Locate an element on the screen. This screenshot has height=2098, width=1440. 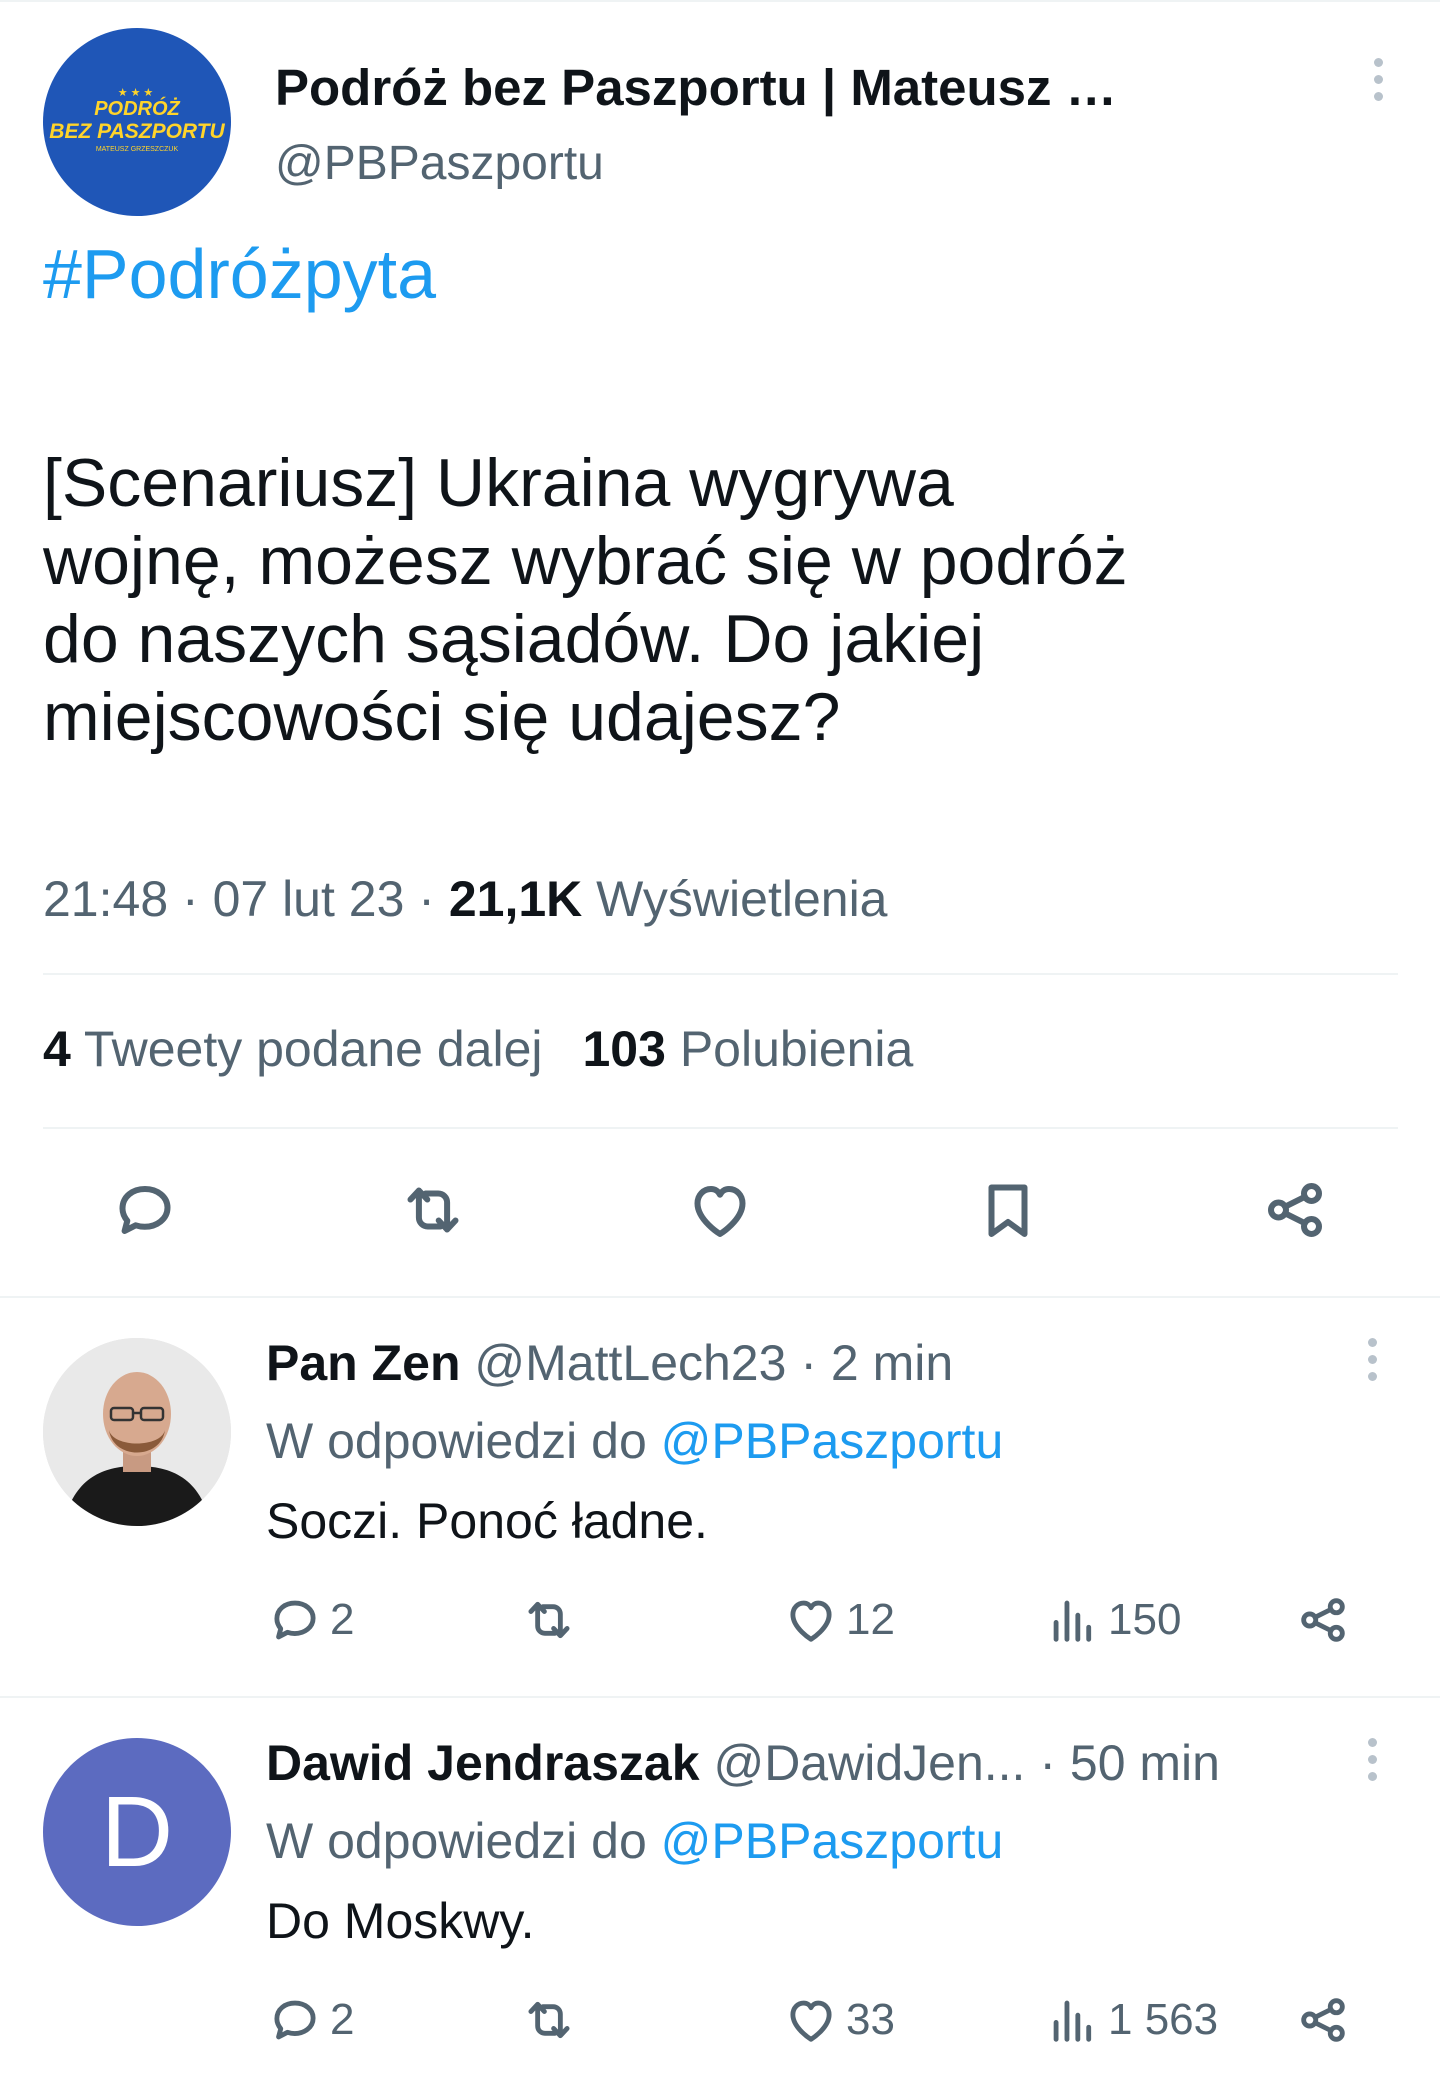
retweets-count: 4 is located at coordinates (57, 1049).